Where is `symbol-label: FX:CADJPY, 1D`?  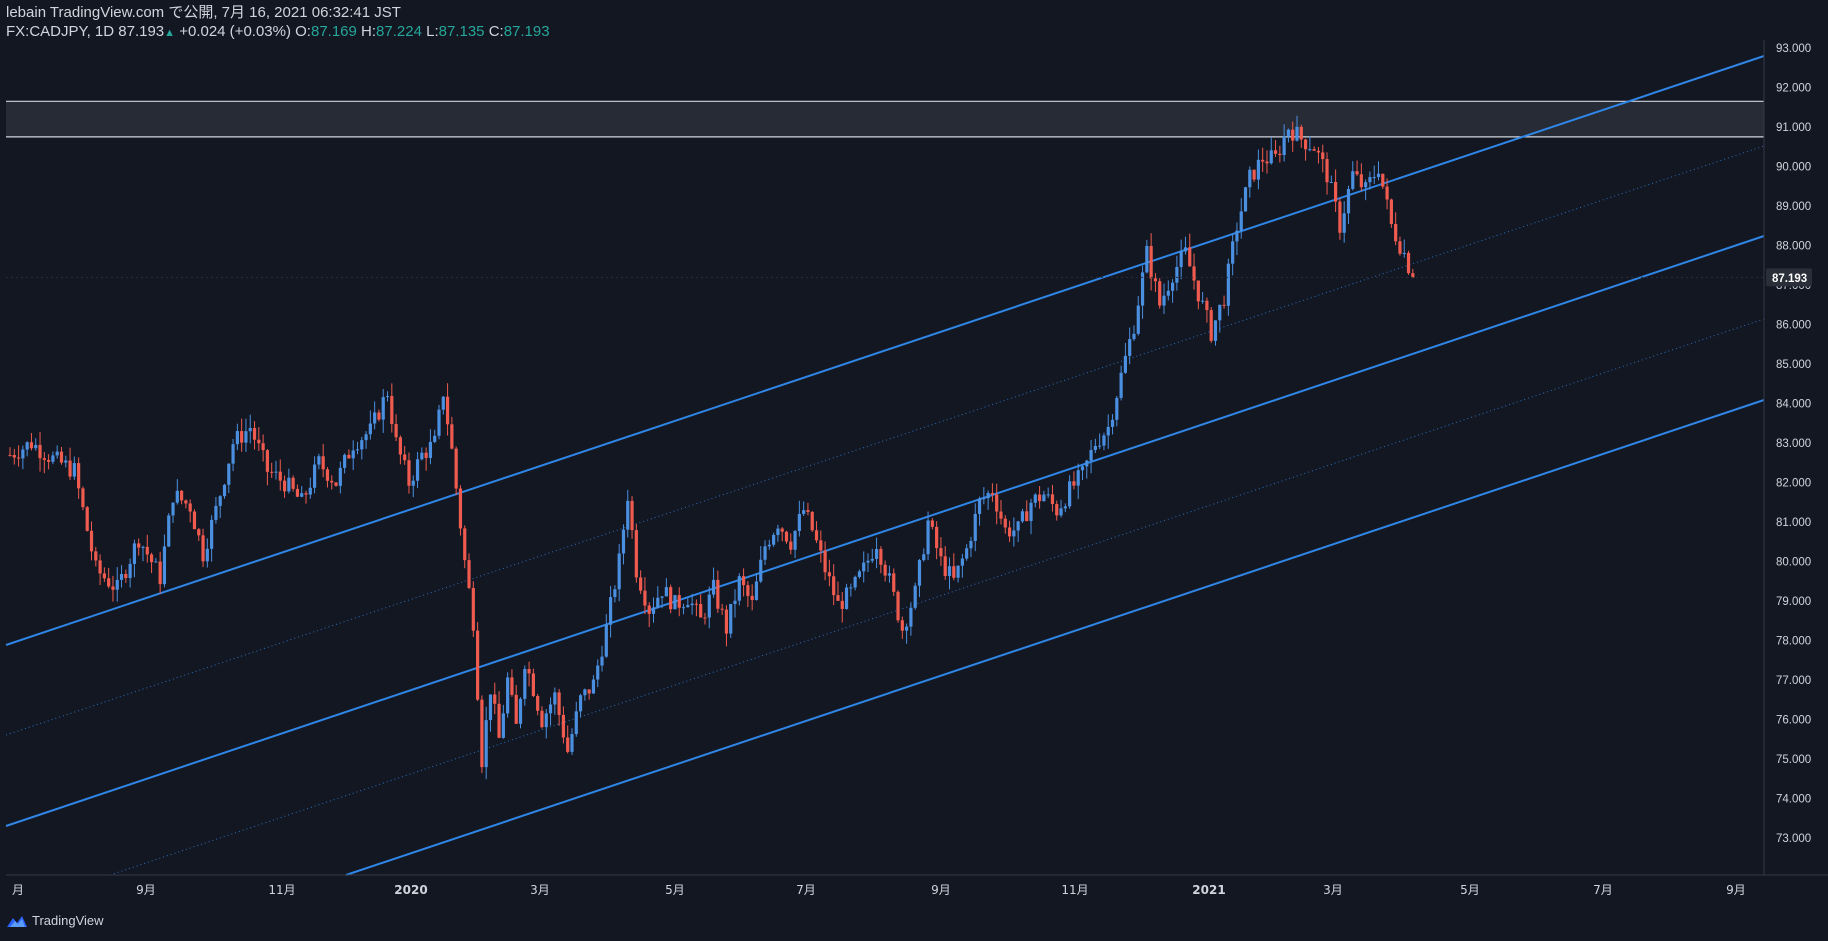 symbol-label: FX:CADJPY, 1D is located at coordinates (60, 31).